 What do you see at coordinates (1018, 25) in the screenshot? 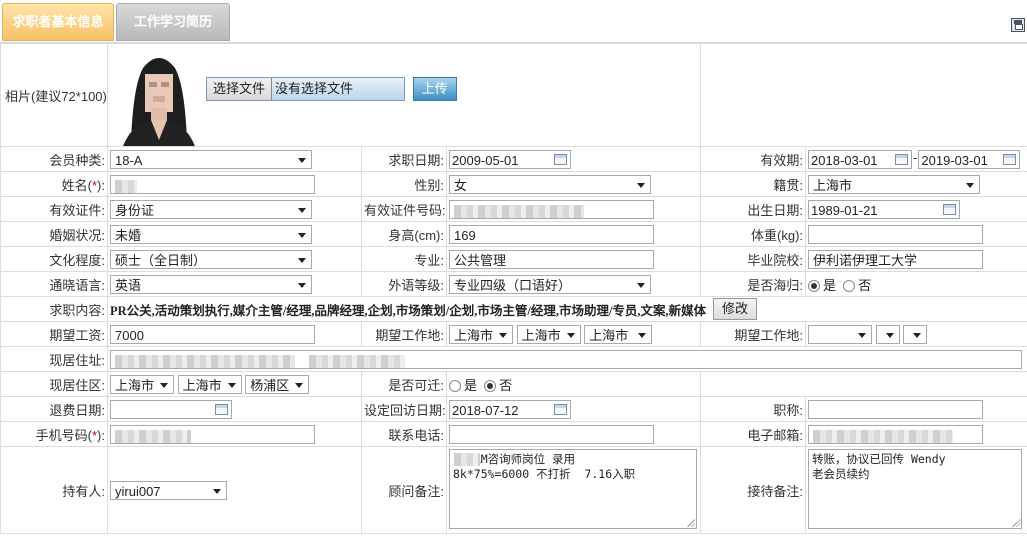
I see `save-icon` at bounding box center [1018, 25].